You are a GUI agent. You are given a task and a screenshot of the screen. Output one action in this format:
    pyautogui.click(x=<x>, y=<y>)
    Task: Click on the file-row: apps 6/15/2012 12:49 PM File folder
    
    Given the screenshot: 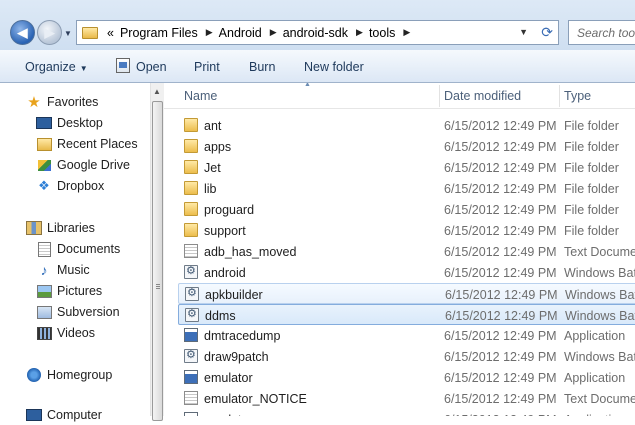 What is the action you would take?
    pyautogui.click(x=406, y=146)
    